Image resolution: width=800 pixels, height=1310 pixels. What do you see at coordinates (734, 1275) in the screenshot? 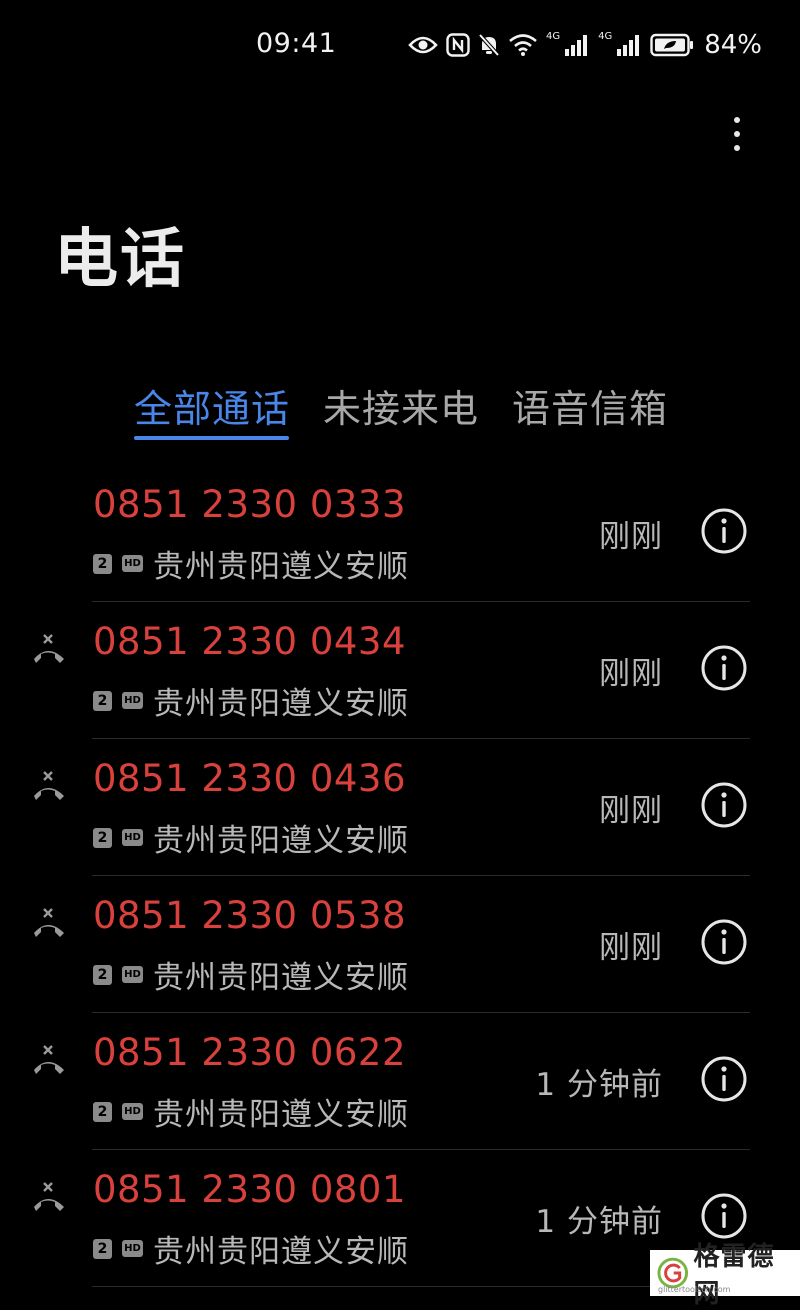
I see `watermark-text: 格雷德网` at bounding box center [734, 1275].